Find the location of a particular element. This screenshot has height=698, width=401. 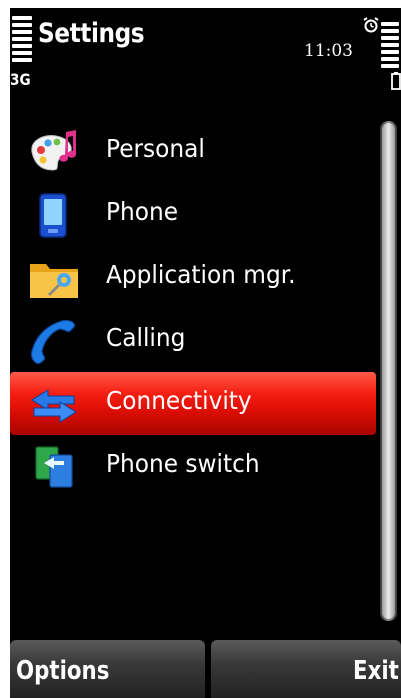

exit-label: Exit is located at coordinates (376, 671).